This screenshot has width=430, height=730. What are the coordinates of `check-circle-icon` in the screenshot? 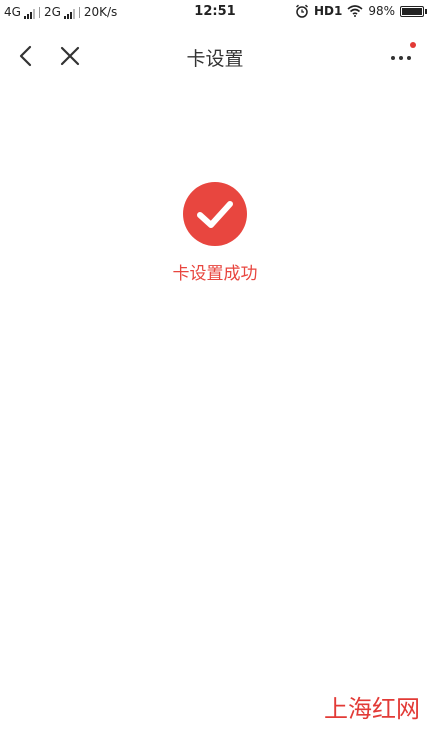 It's located at (215, 214).